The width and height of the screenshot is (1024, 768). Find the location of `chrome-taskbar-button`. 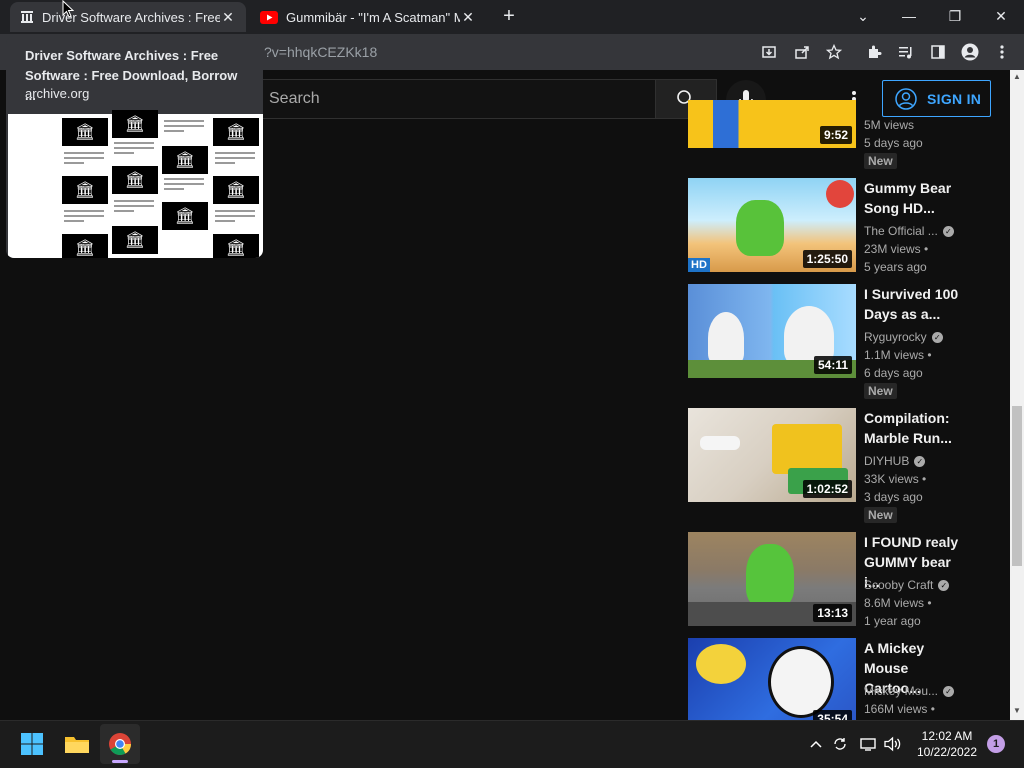

chrome-taskbar-button is located at coordinates (120, 744).